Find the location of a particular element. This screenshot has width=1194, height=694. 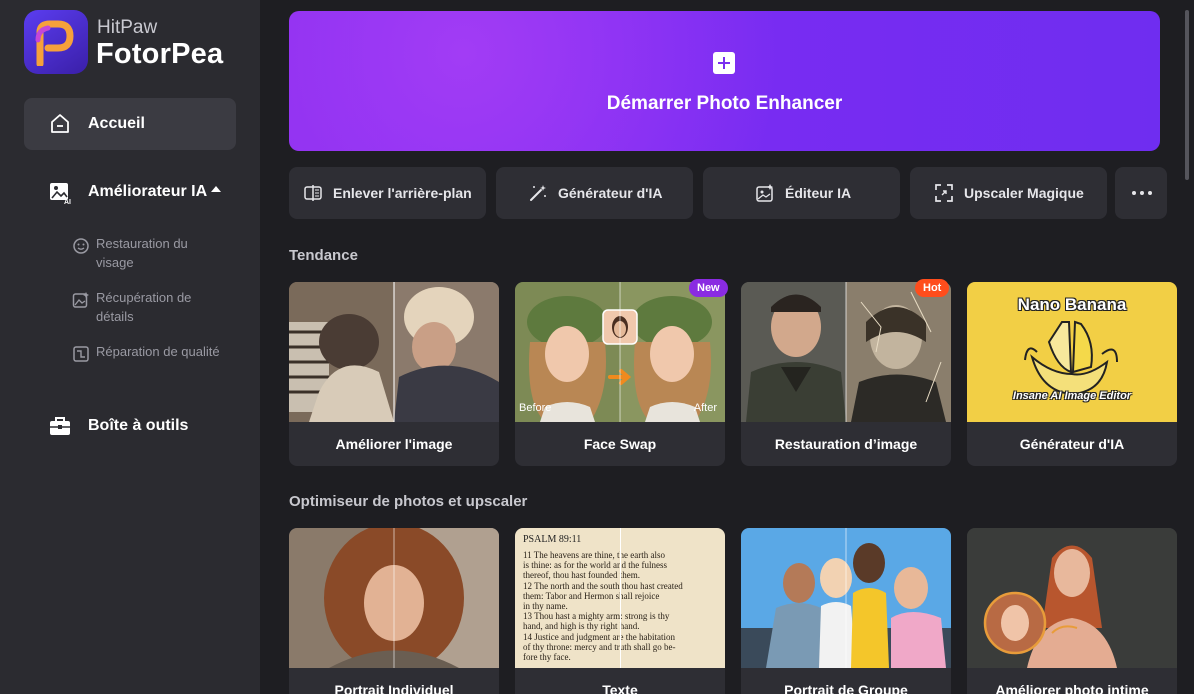

magic-upscaler-button: Upscaler Magique is located at coordinates (1008, 193).